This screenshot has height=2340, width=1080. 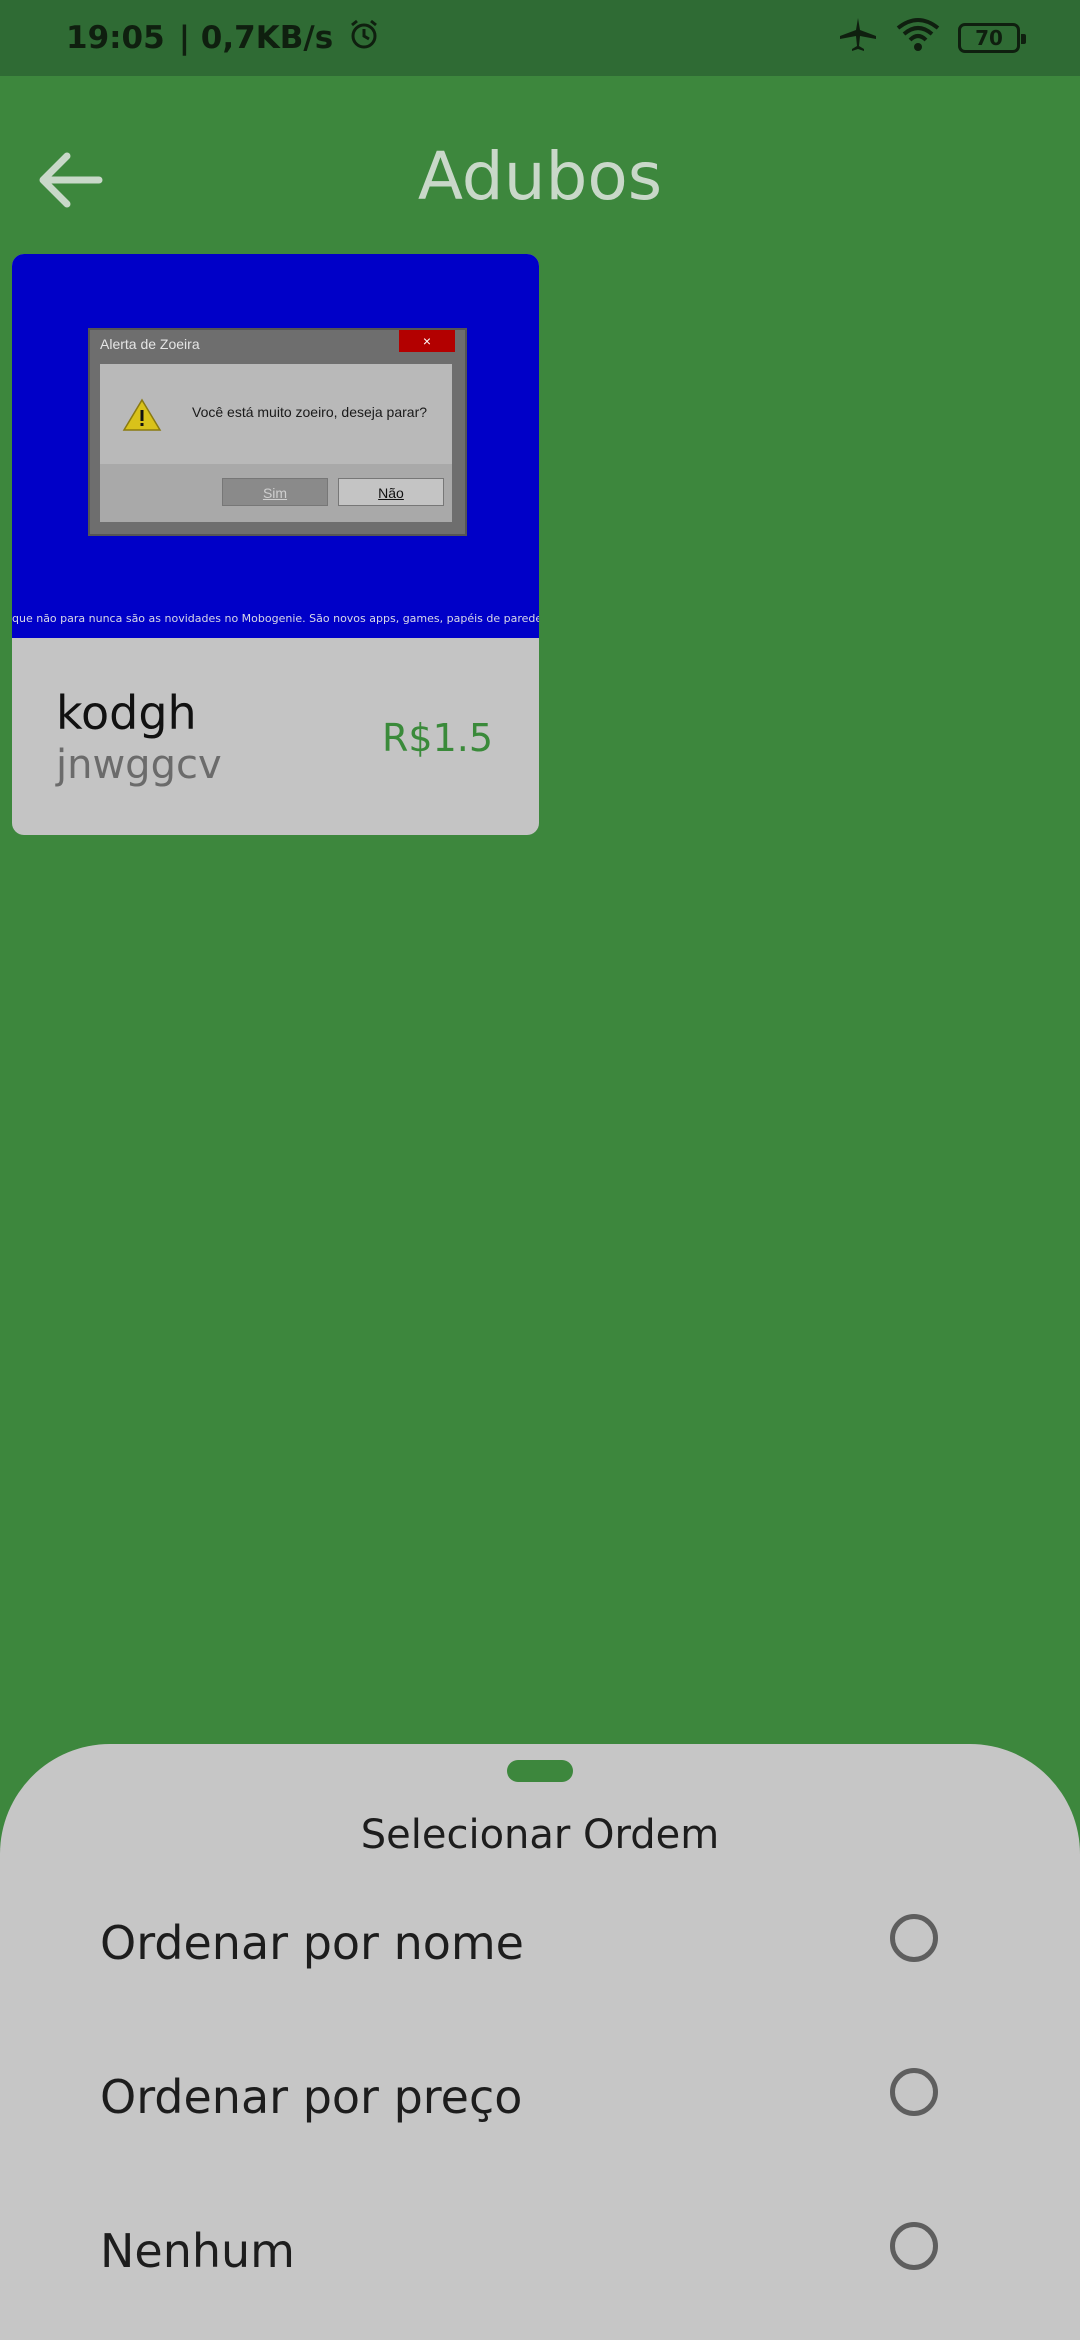 I want to click on warning-icon, so click(x=142, y=417).